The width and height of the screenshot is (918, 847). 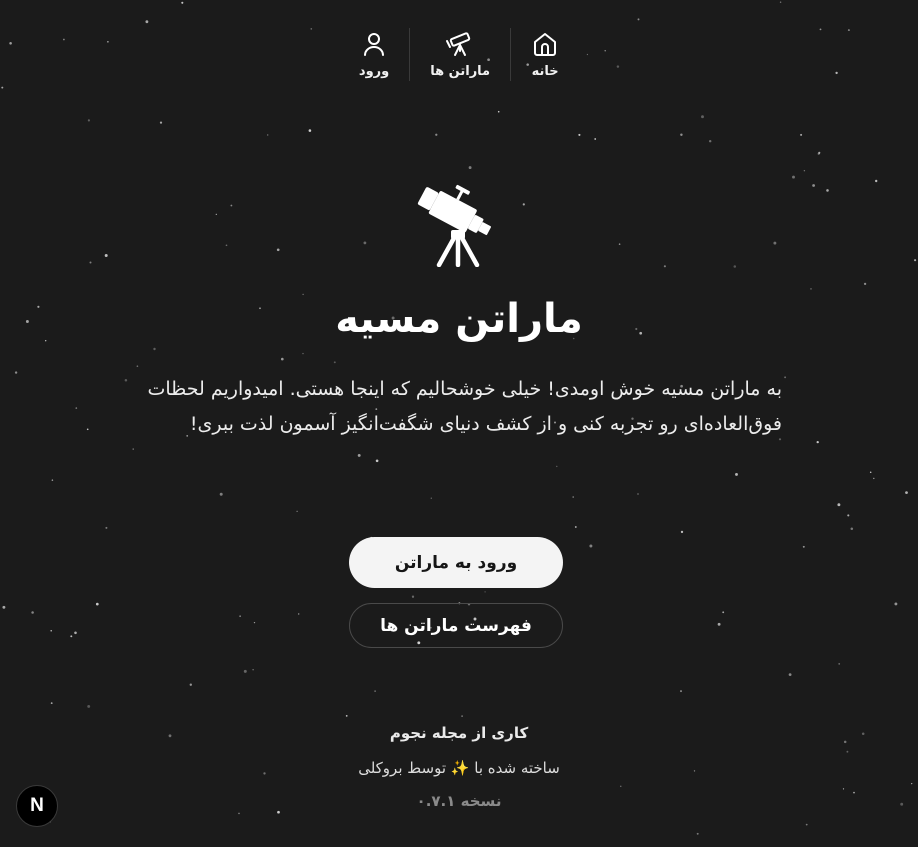 I want to click on nav-item-home: خانه, so click(x=545, y=54).